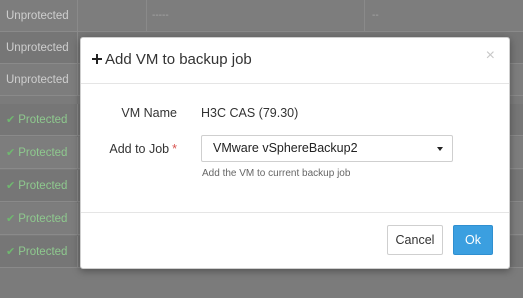  Describe the element at coordinates (261, 16) in the screenshot. I see `table-row: Unprotected ----- --` at that location.